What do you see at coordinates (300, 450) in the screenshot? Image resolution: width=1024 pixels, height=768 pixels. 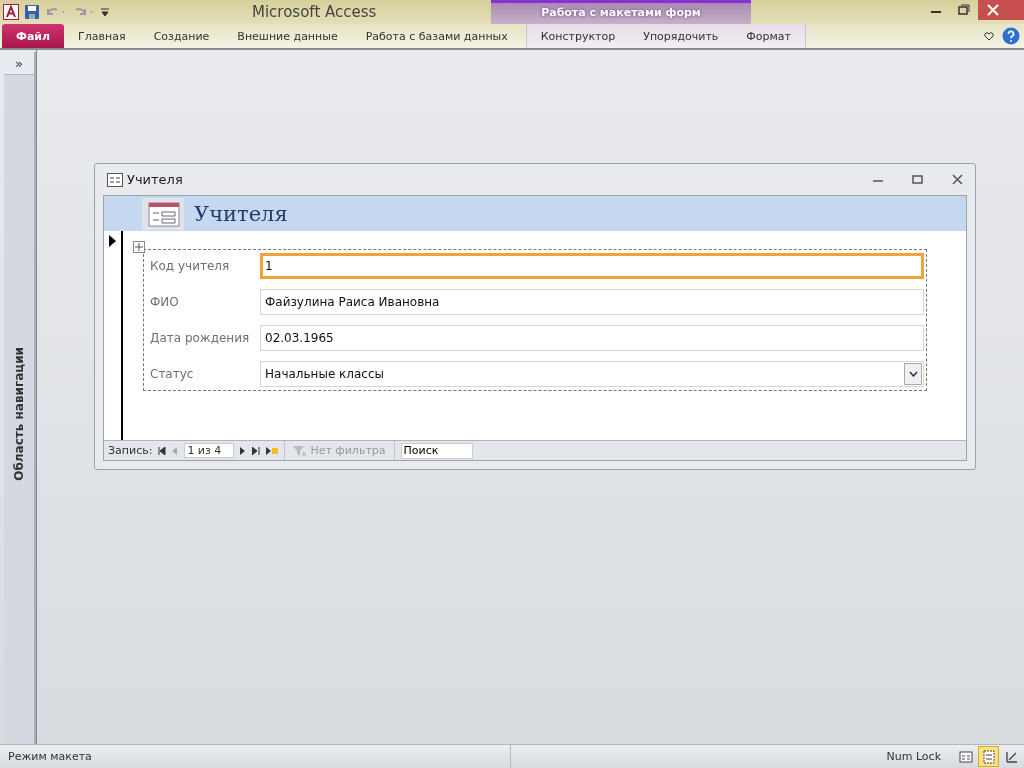 I see `no-filter-icon` at bounding box center [300, 450].